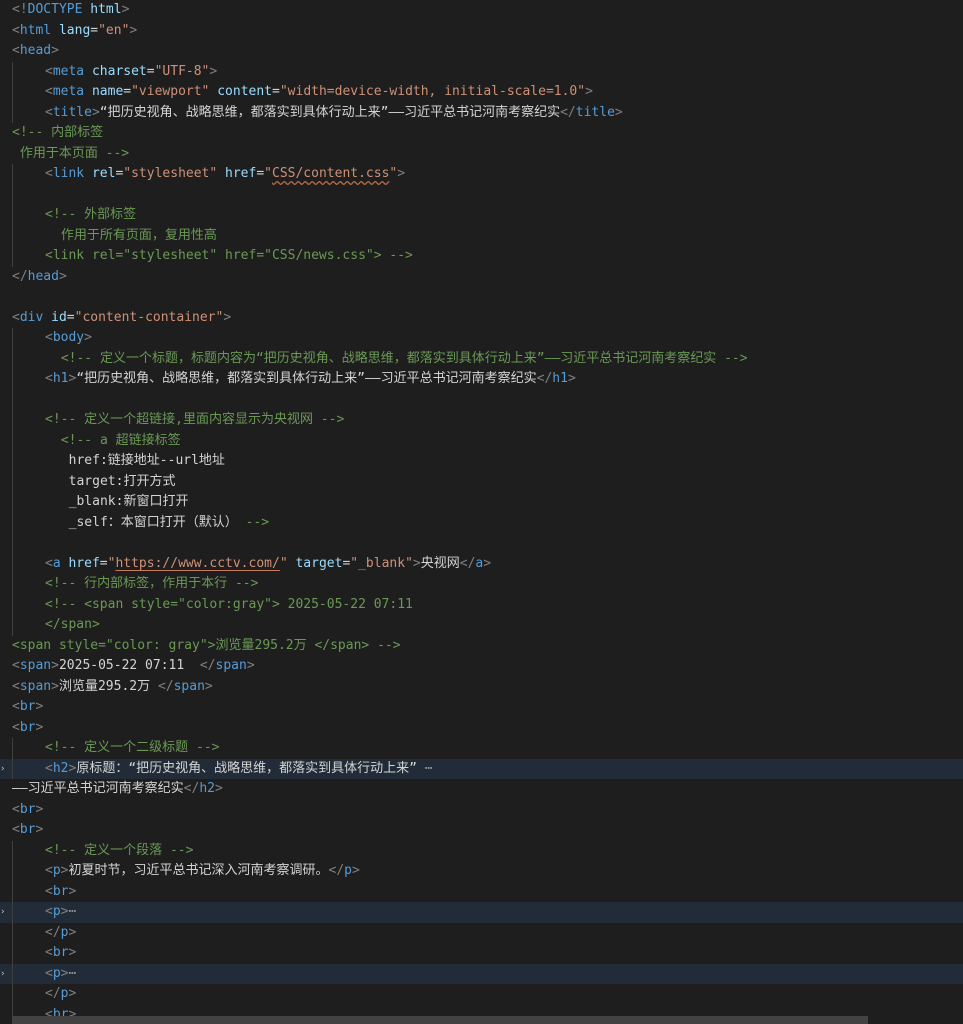 This screenshot has height=1024, width=963. I want to click on code-line: 作用于本页面 -->, so click(481, 154).